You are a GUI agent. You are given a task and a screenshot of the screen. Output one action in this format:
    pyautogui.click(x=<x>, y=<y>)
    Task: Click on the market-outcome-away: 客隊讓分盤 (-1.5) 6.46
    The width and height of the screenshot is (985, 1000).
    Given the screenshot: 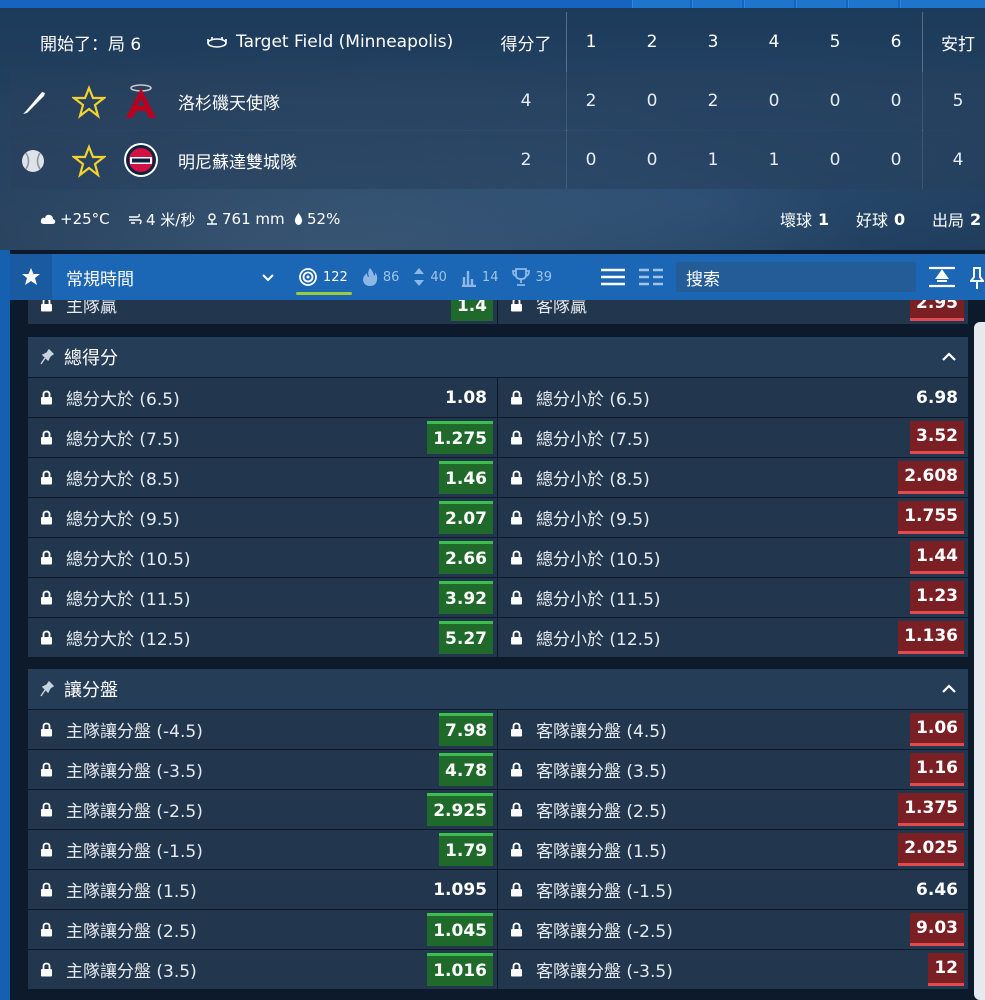 What is the action you would take?
    pyautogui.click(x=733, y=889)
    